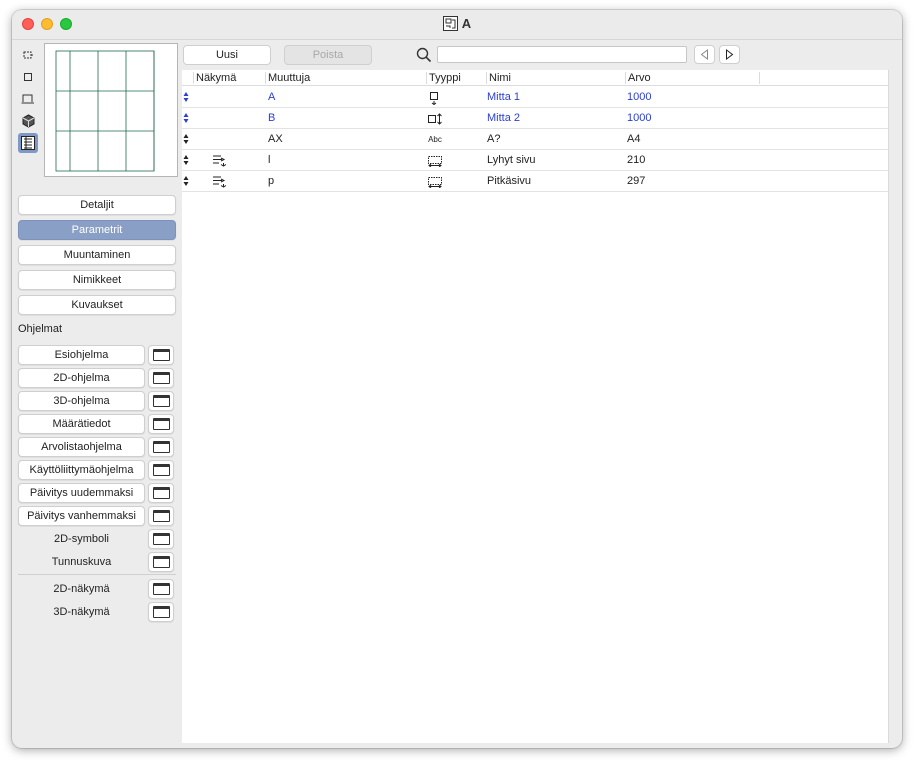 Image resolution: width=916 pixels, height=763 pixels. Describe the element at coordinates (562, 54) in the screenshot. I see `search-input` at that location.